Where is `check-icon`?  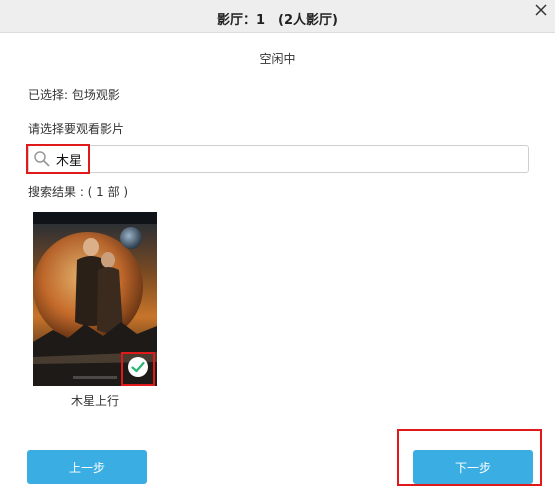
check-icon is located at coordinates (138, 367).